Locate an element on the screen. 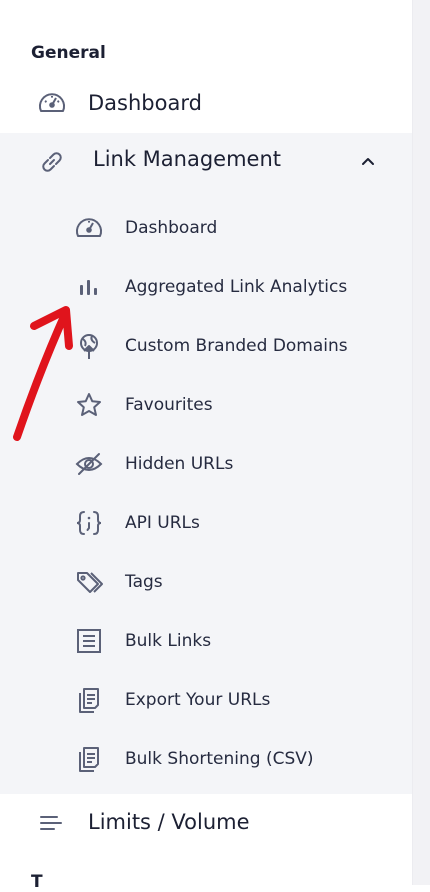 This screenshot has width=430, height=892. sub-item-api-urls: API URLs is located at coordinates (206, 523).